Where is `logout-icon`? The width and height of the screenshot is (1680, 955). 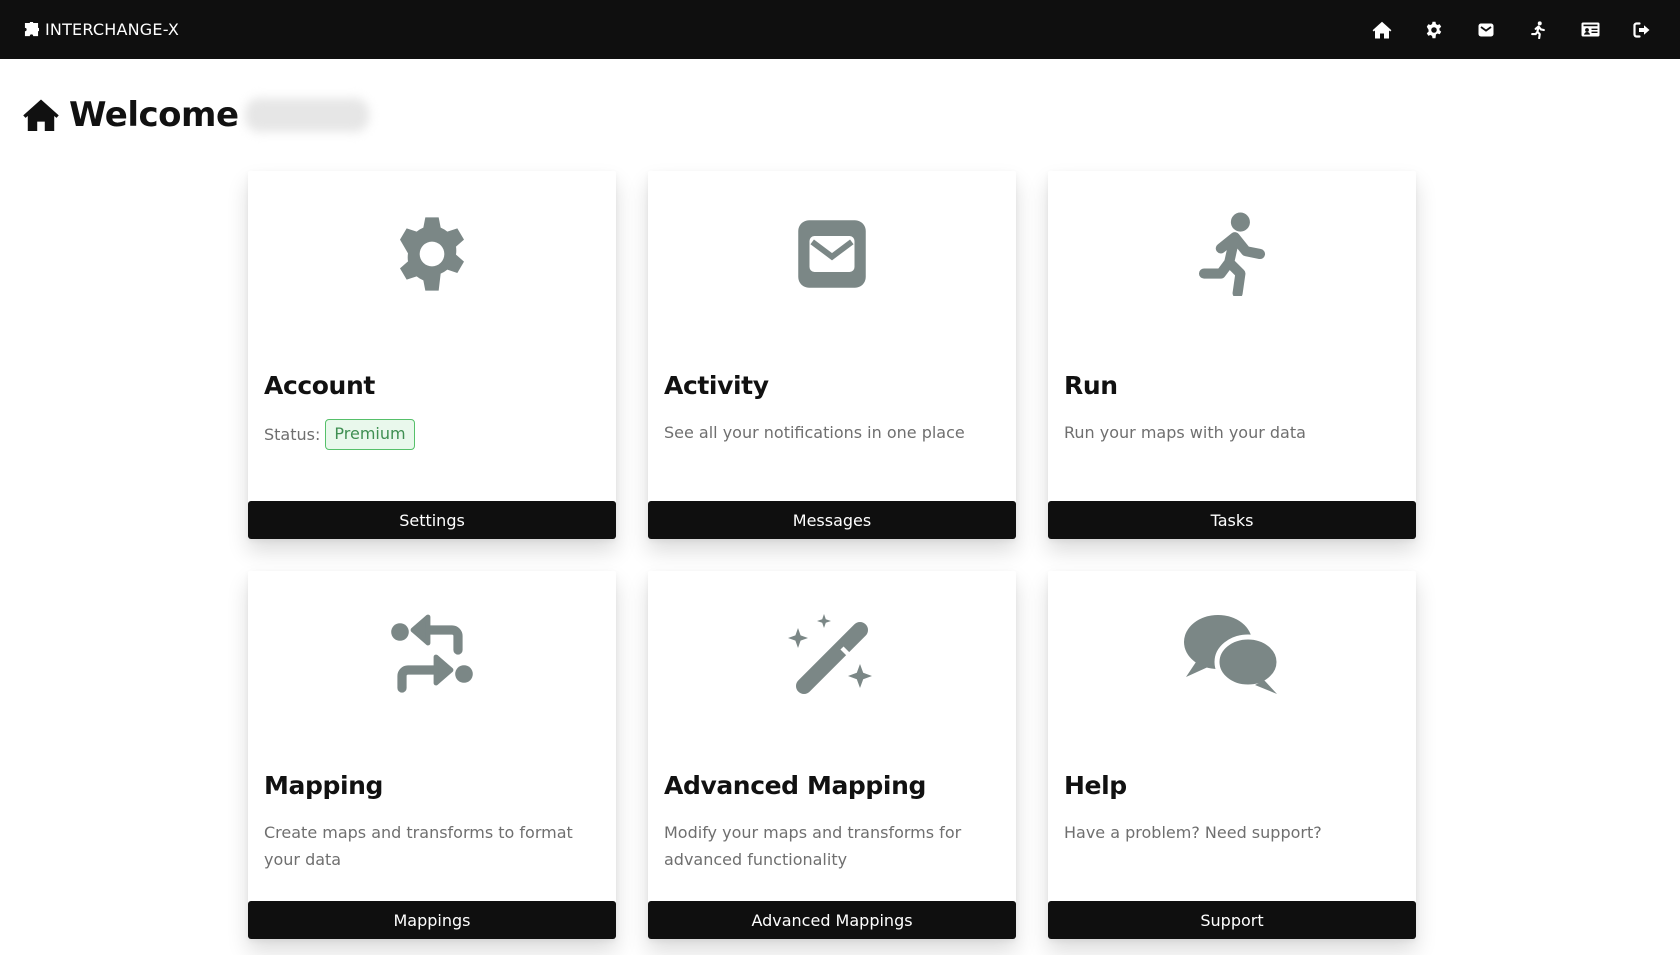 logout-icon is located at coordinates (1642, 29).